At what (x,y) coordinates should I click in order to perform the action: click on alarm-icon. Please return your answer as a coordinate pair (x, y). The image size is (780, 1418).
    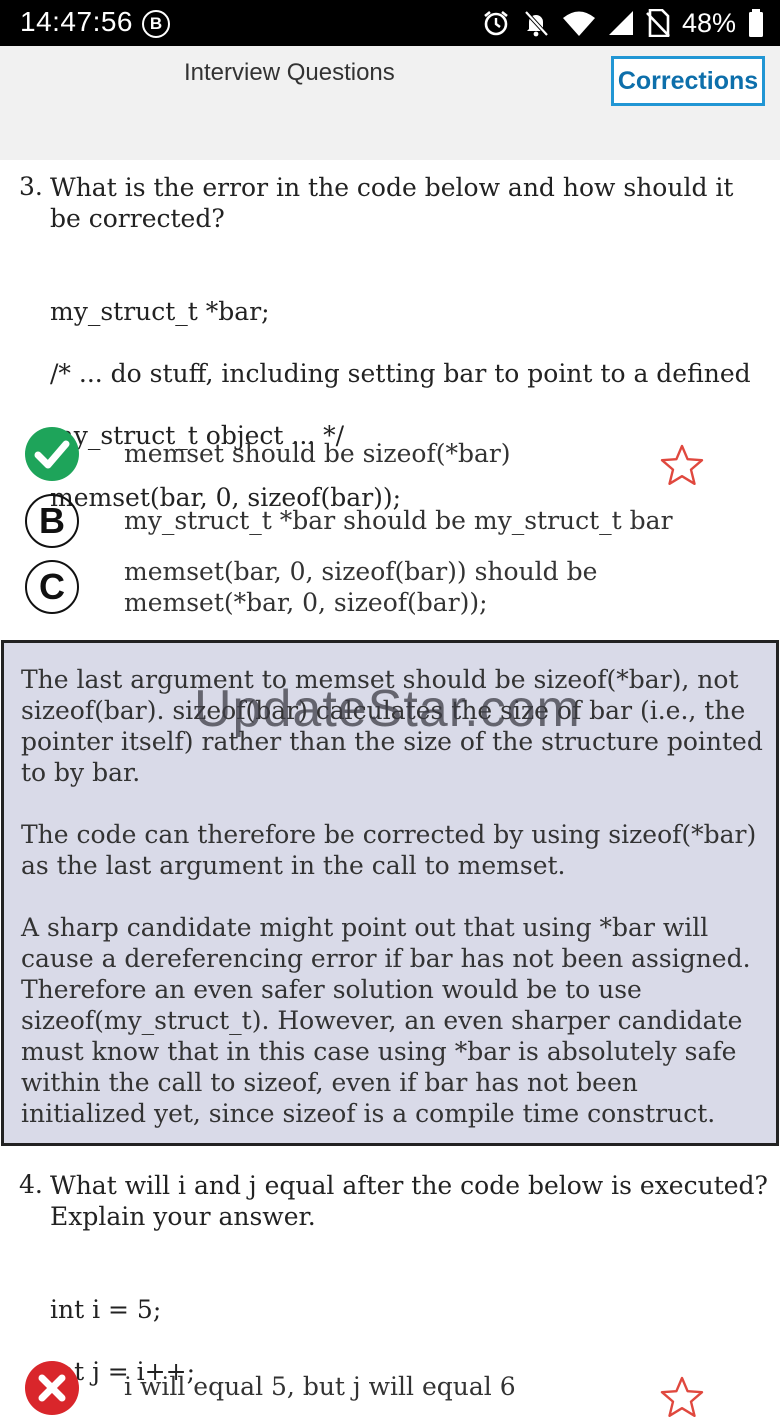
    Looking at the image, I should click on (496, 23).